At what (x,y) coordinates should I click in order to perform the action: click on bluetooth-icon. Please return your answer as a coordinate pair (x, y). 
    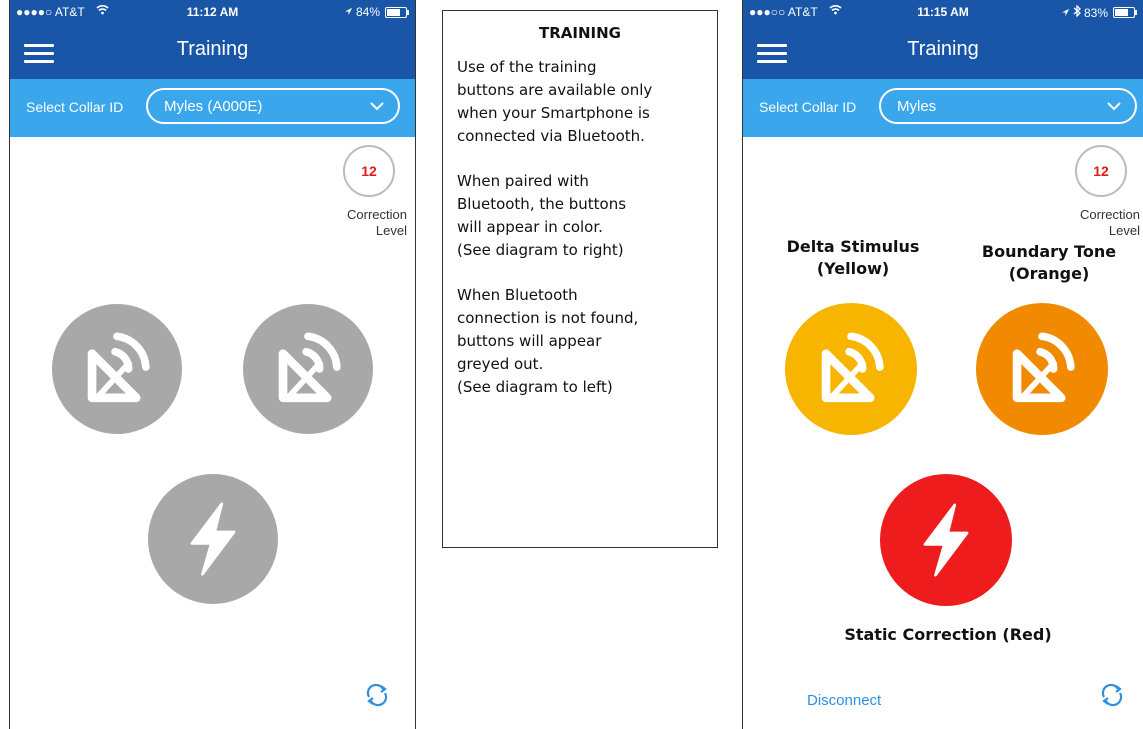
    Looking at the image, I should click on (1077, 12).